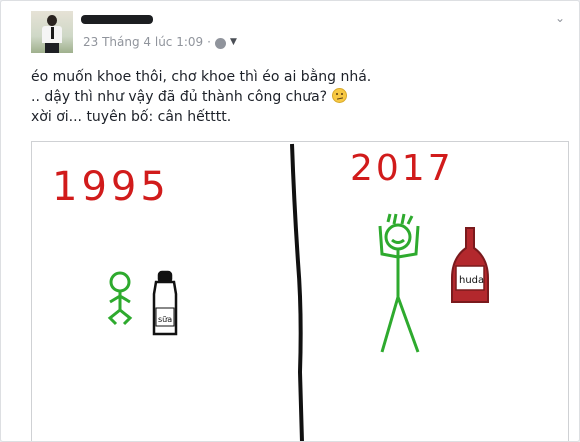 This screenshot has height=442, width=580. I want to click on post-meta: 23 Tháng 4 lúc 1:09 · ▼, so click(160, 42).